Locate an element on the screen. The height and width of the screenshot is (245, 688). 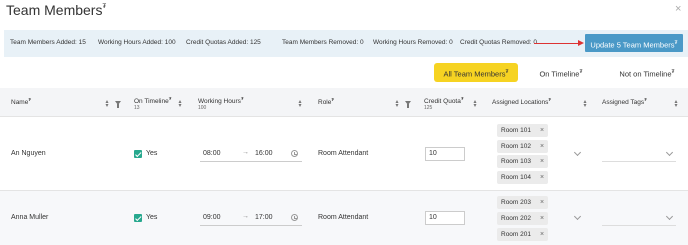
quotas-removed-stat: Credit Quotas Removed: 0 is located at coordinates (498, 42).